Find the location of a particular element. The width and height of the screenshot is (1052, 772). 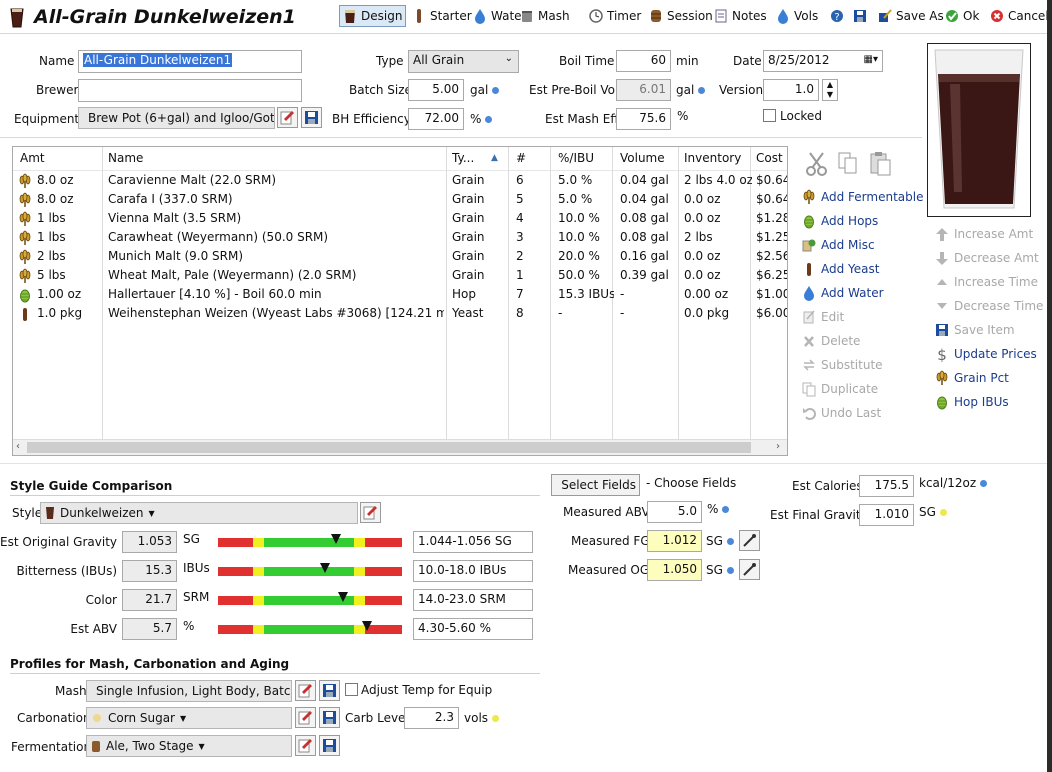

toolbar-save-button is located at coordinates (860, 16).